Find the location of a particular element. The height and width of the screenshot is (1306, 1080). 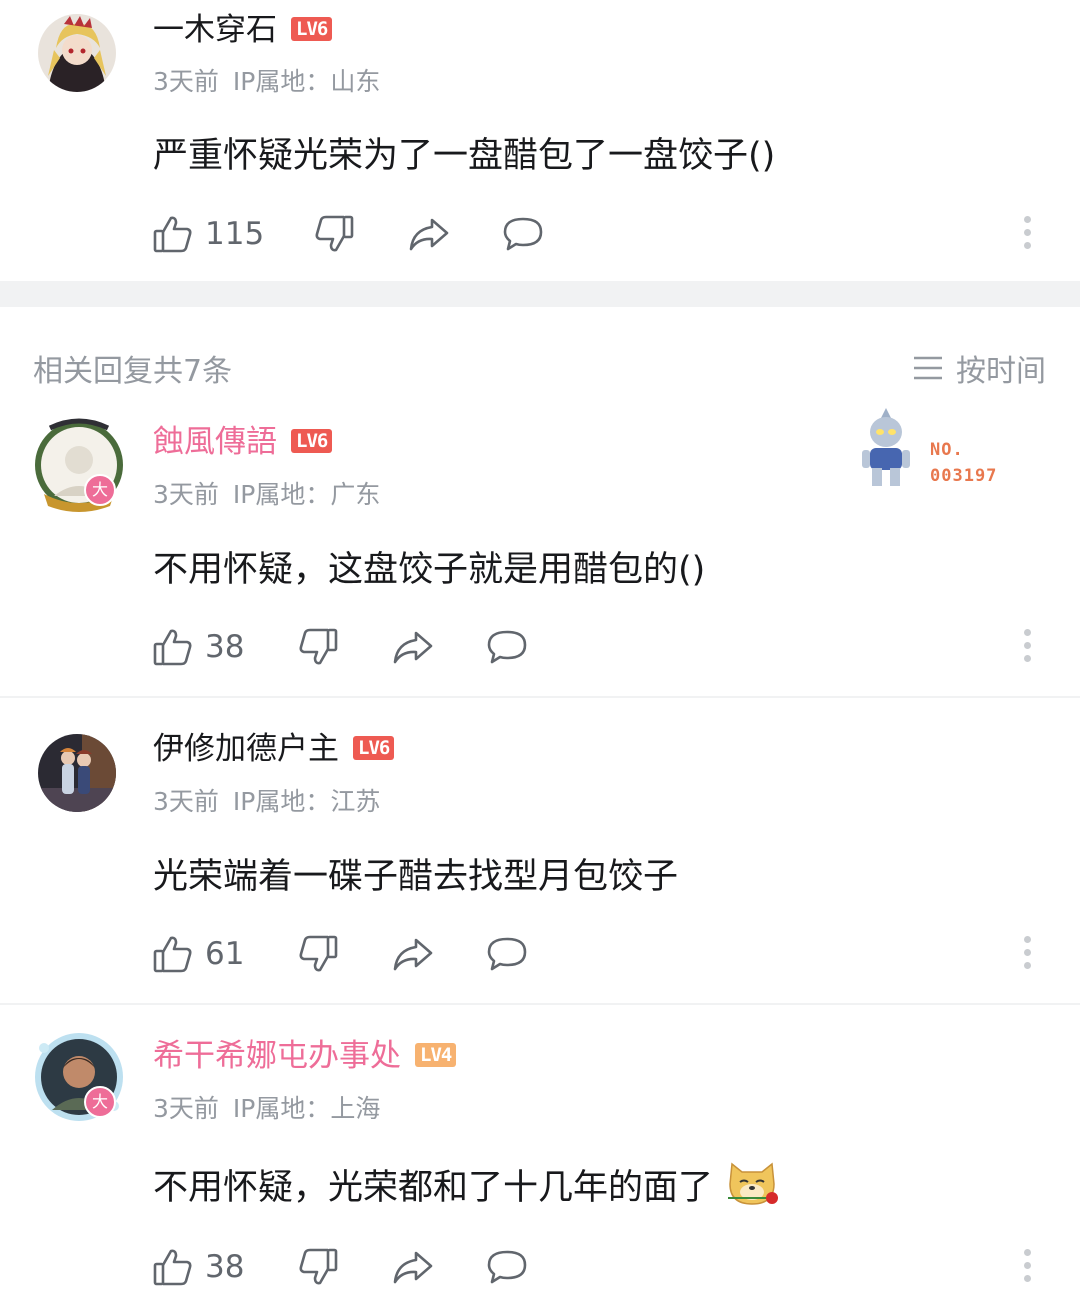

sort-icon is located at coordinates (928, 368).